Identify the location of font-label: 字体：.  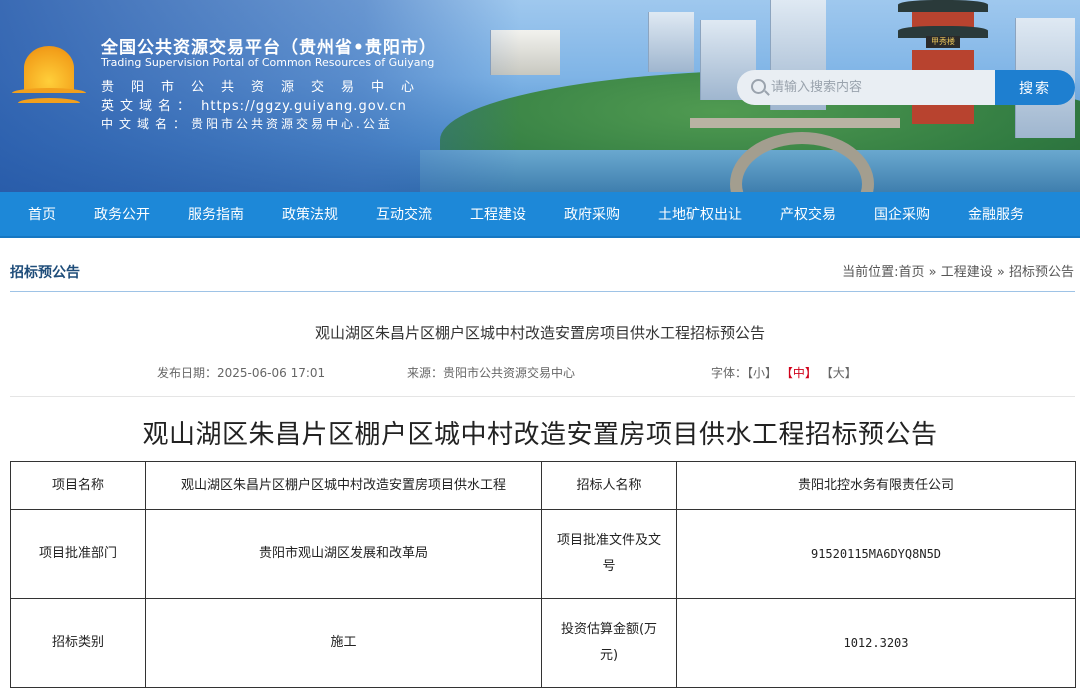
(729, 373).